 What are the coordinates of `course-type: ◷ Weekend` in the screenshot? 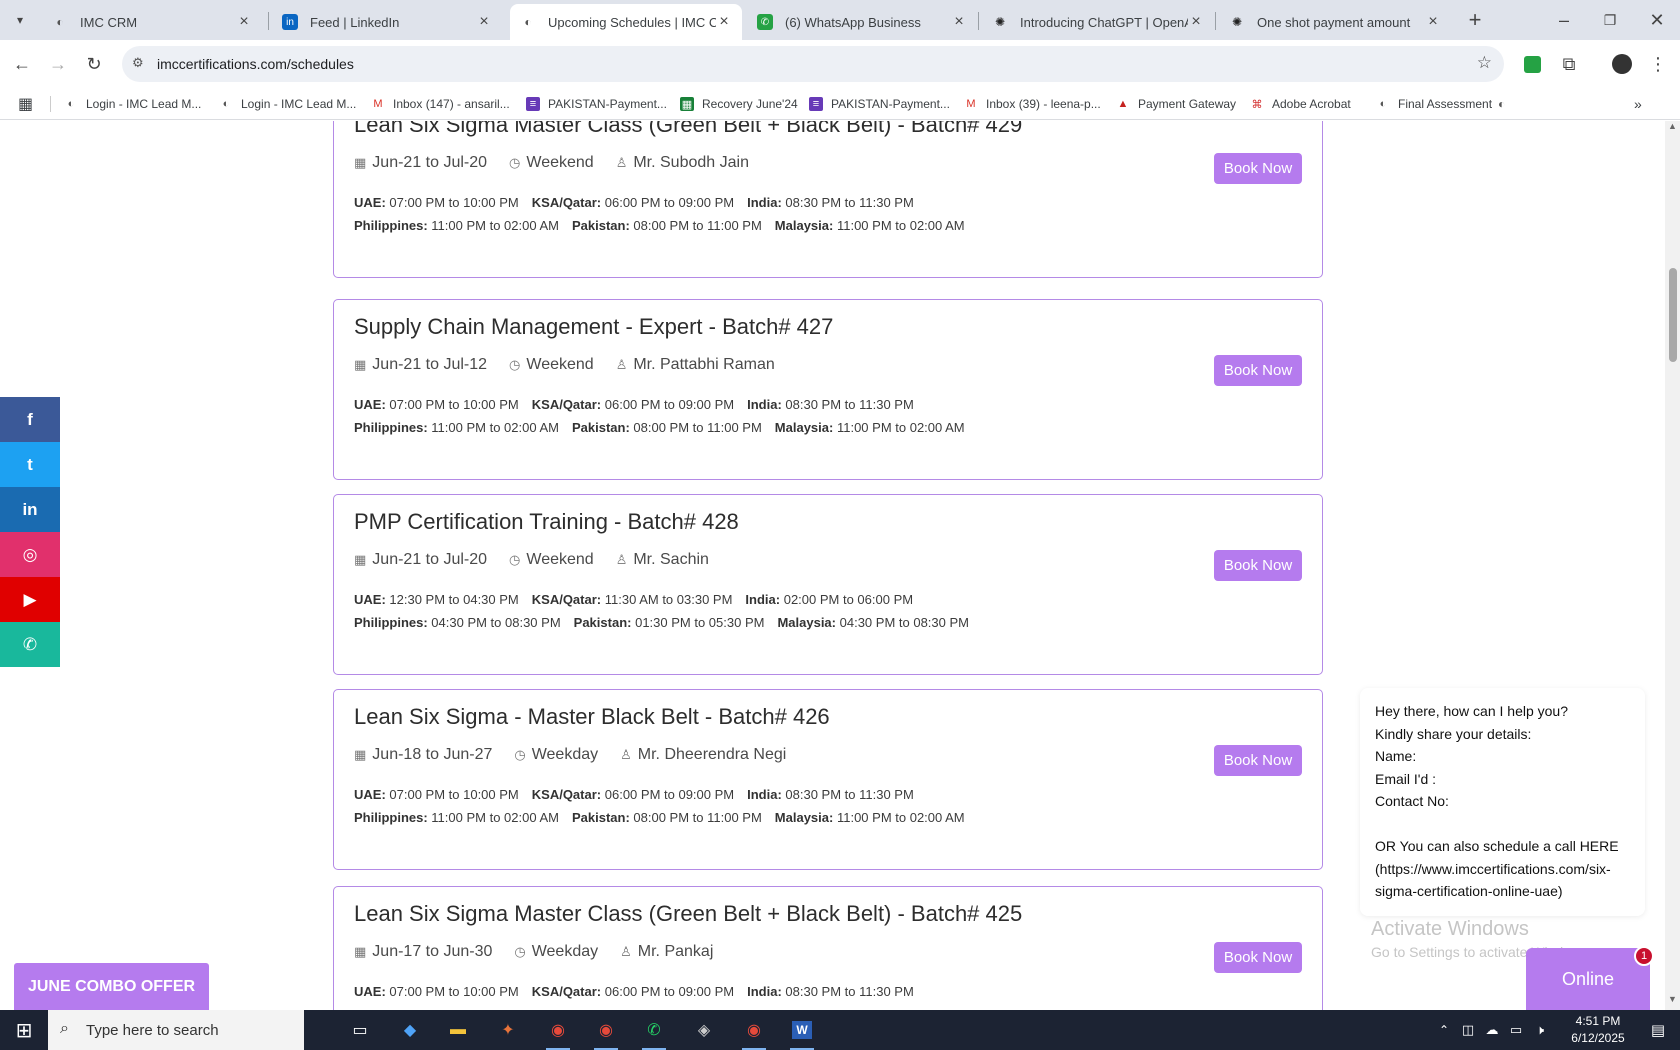 It's located at (551, 560).